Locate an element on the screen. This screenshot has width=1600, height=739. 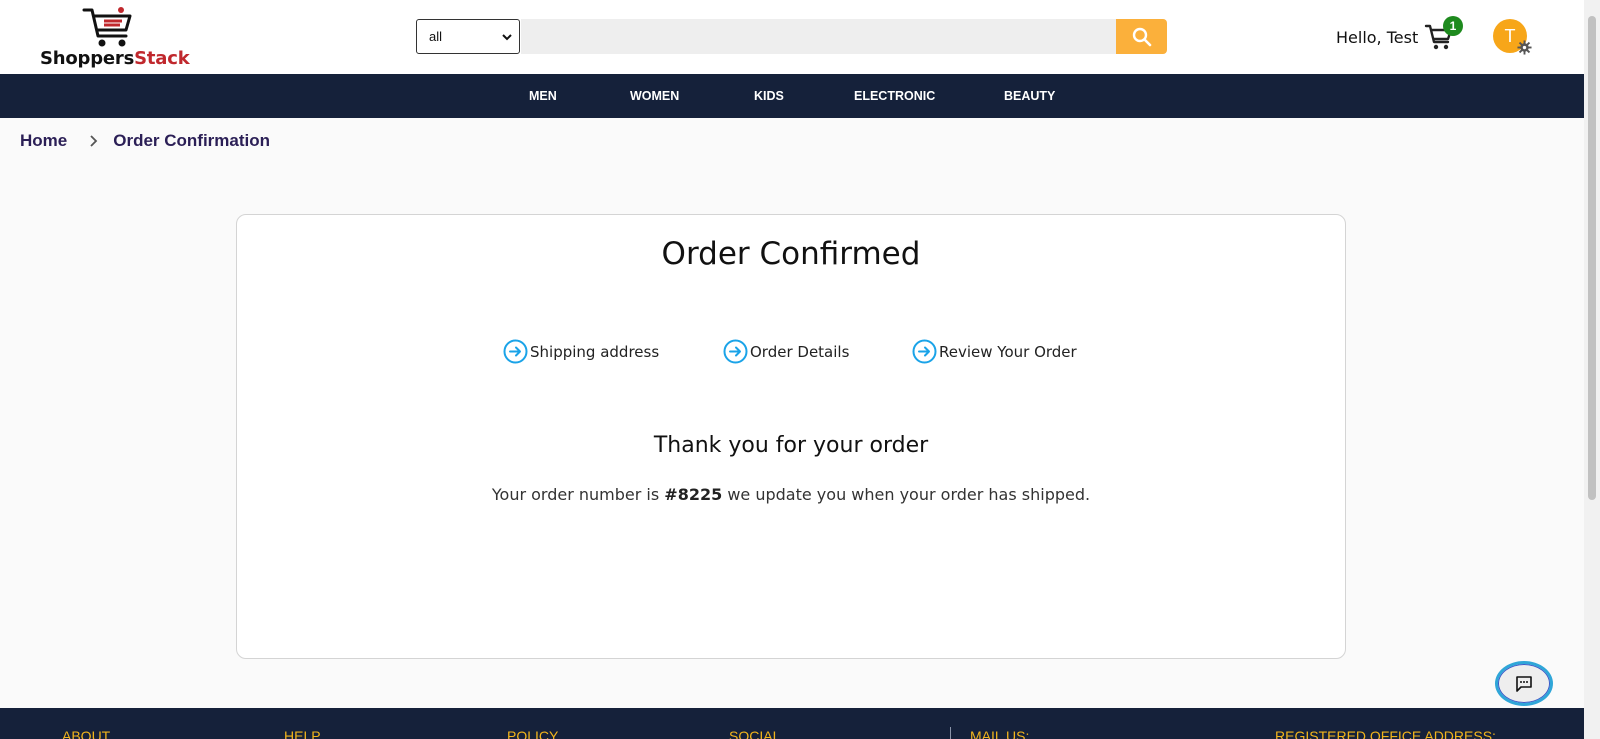
footer-heading-mail: MAIL US: is located at coordinates (1000, 733).